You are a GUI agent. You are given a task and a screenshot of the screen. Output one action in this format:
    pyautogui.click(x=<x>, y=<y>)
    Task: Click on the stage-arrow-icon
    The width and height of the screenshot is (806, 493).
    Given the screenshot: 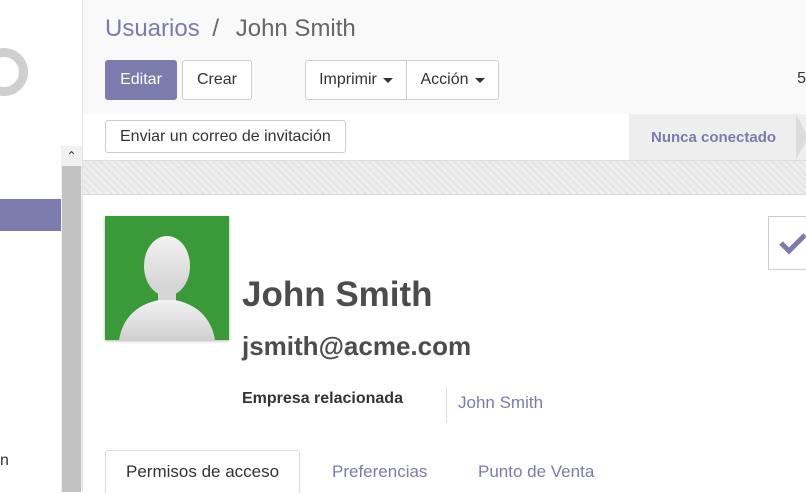 What is the action you would take?
    pyautogui.click(x=801, y=137)
    